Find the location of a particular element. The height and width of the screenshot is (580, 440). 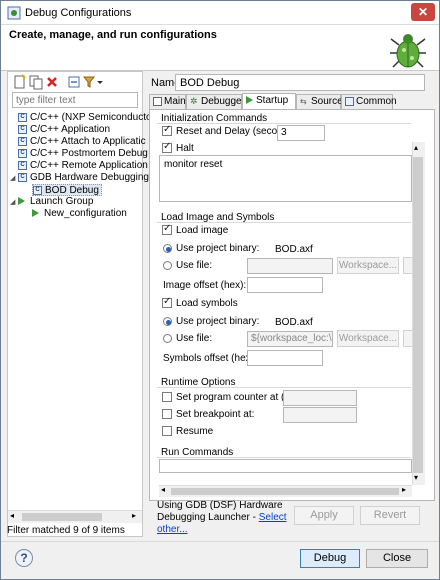

panel-horizontal-scrollbar: ◂ ▸ is located at coordinates (285, 491).